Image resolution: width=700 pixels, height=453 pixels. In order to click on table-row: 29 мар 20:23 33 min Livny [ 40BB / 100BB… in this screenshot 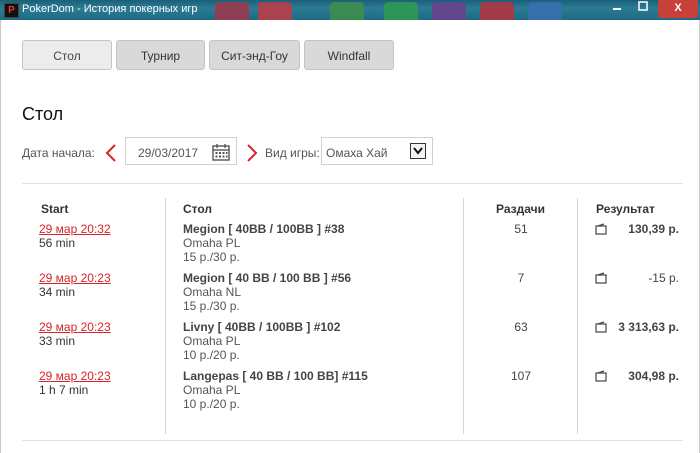, I will do `click(350, 344)`.